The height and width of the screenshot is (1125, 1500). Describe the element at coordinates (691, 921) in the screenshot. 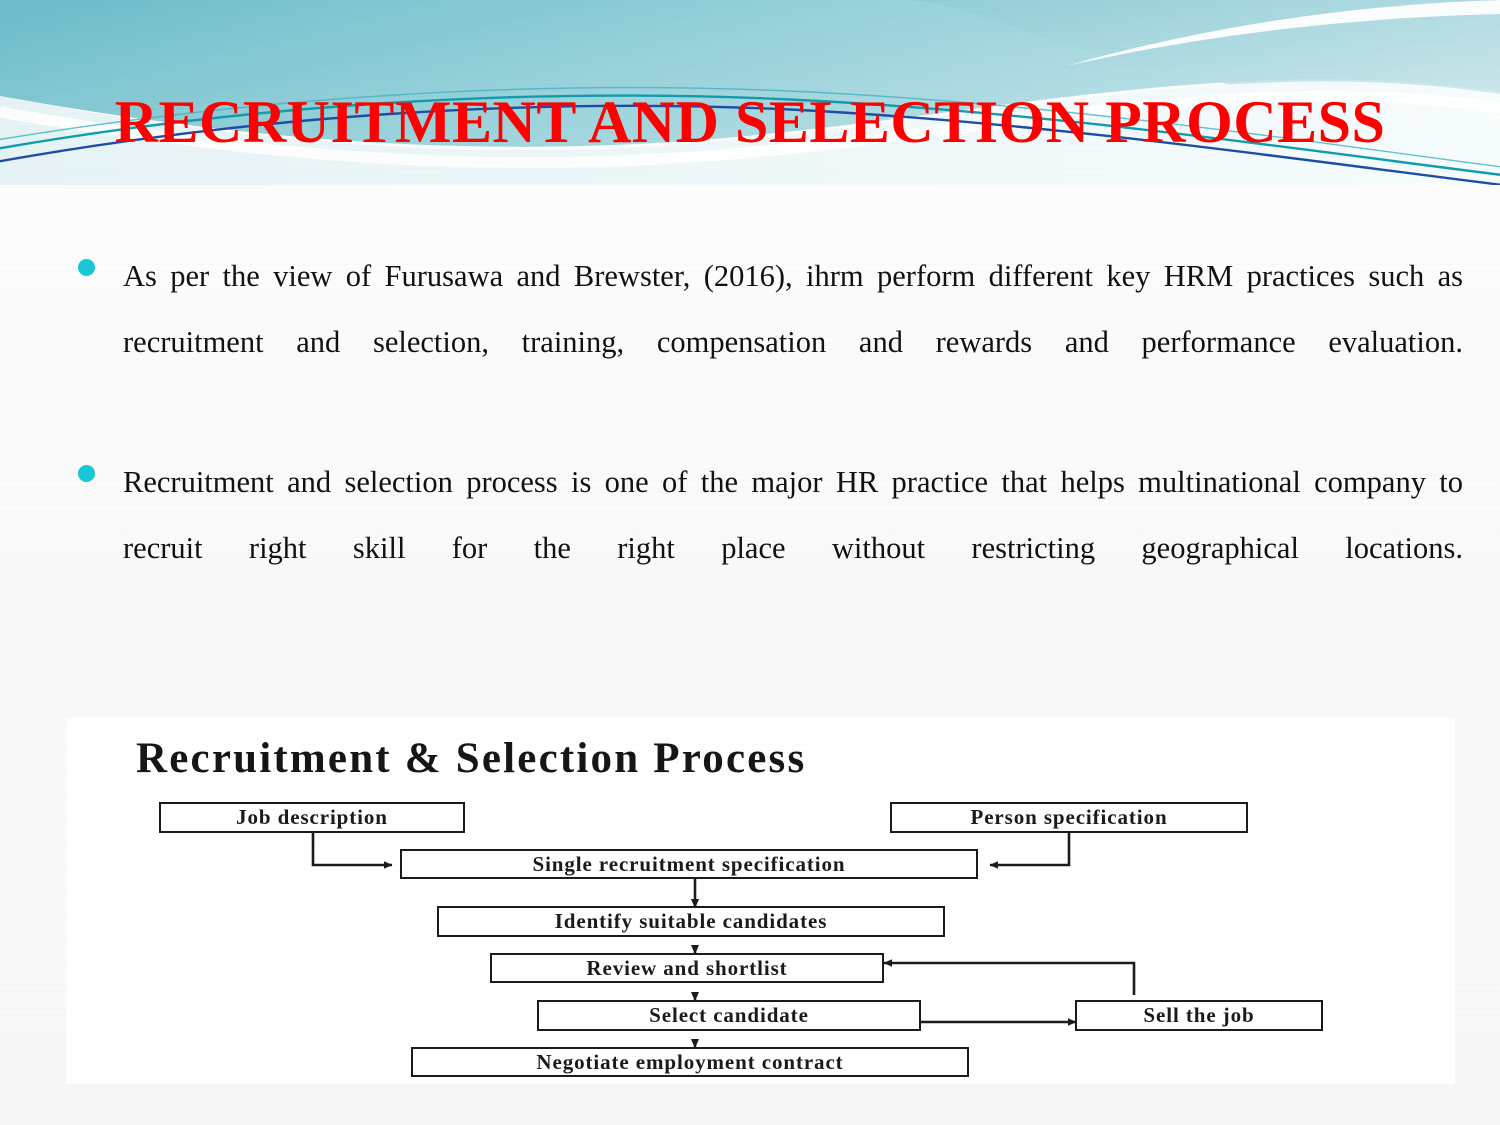

I see `flowchart-box-identify-suitable-candidates: Identify suitable candidates` at that location.